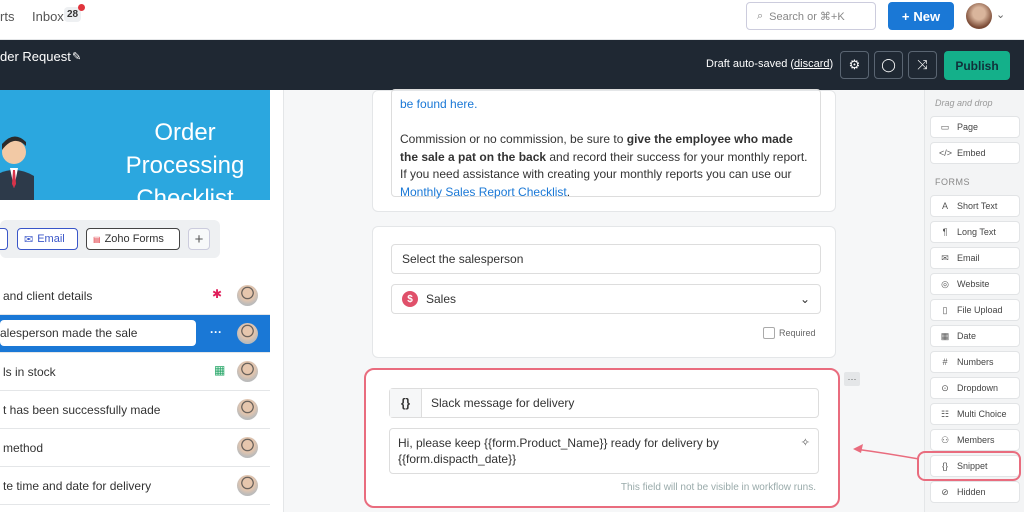 The width and height of the screenshot is (1024, 512). Describe the element at coordinates (905, 16) in the screenshot. I see `plus-icon: +` at that location.